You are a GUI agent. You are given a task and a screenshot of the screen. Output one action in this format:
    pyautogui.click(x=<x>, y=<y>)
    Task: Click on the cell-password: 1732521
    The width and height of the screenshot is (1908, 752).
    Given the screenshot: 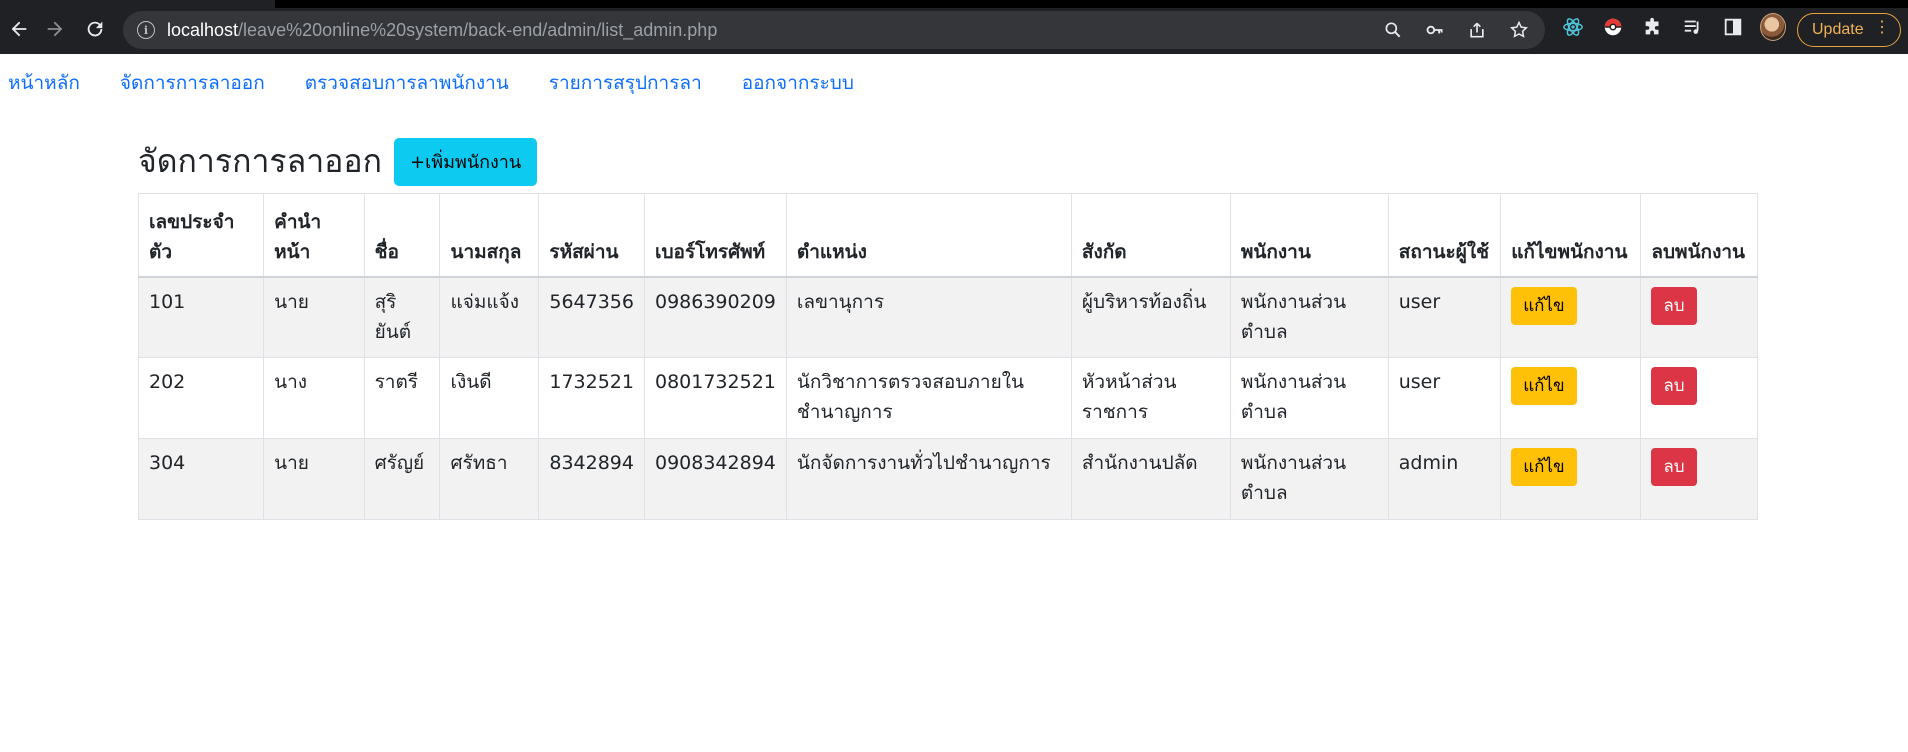 What is the action you would take?
    pyautogui.click(x=591, y=398)
    